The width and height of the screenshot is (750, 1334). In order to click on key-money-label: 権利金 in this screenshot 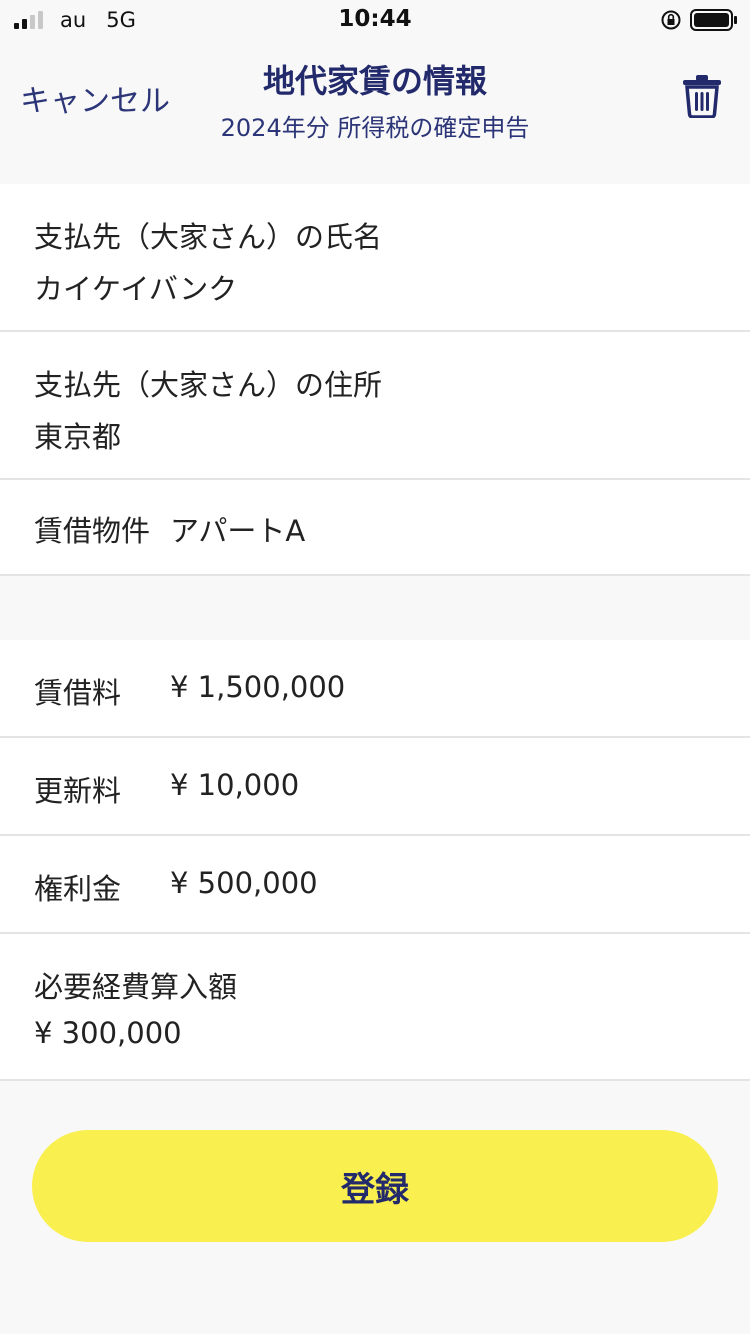, I will do `click(78, 889)`.